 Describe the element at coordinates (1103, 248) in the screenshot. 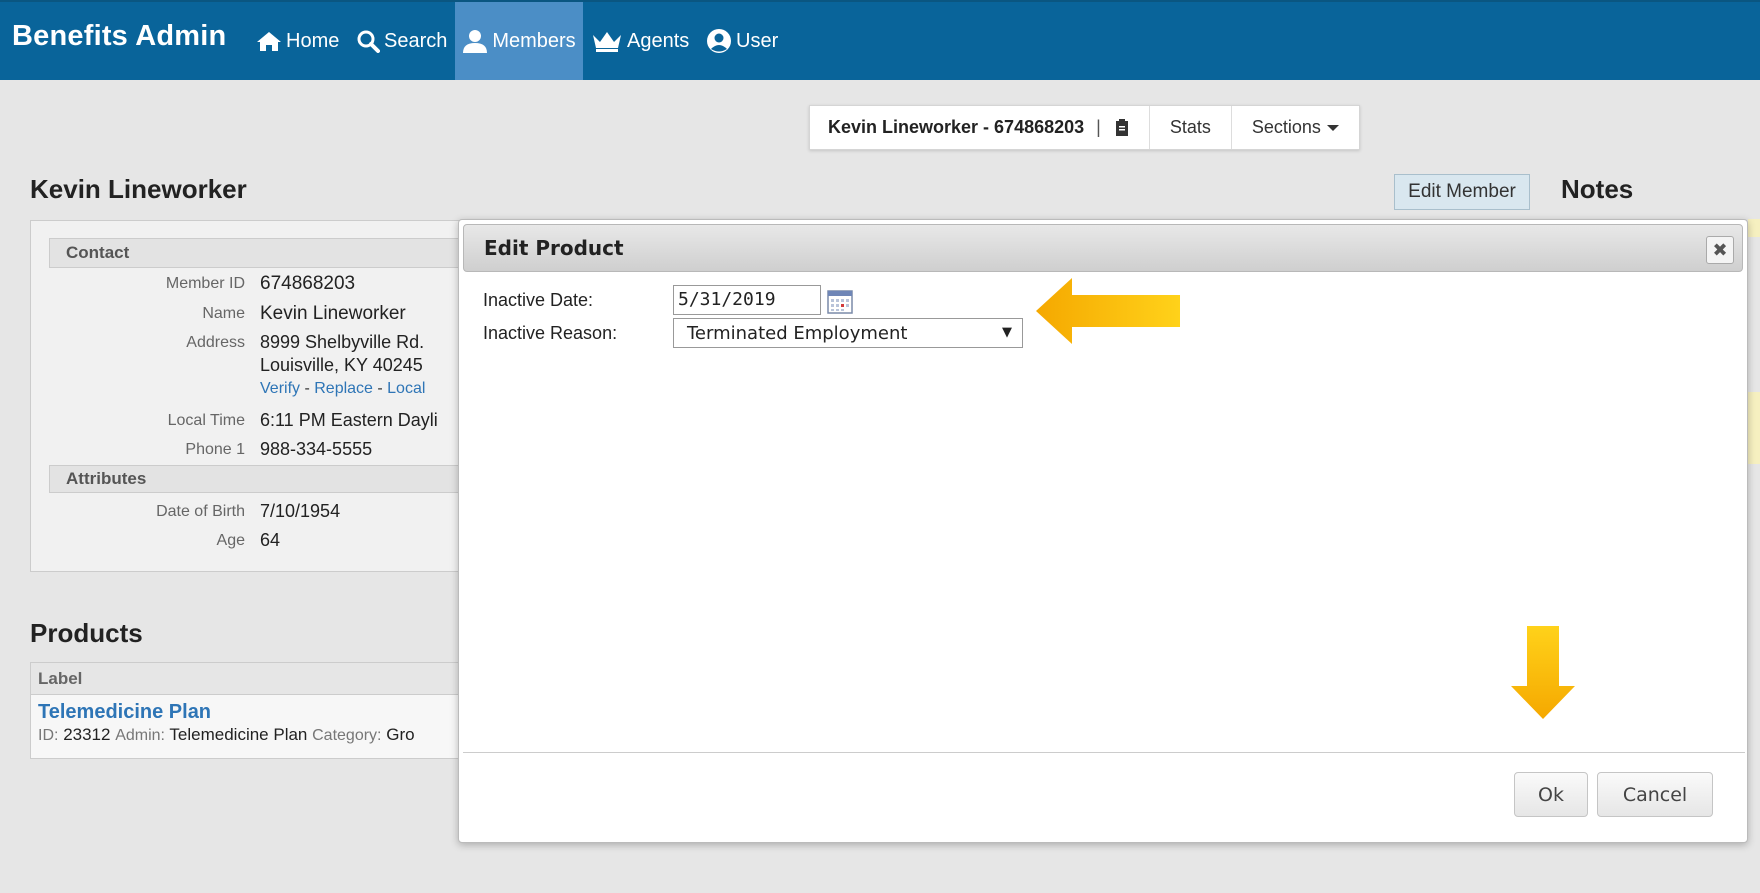

I see `dialog-header: Edit Product ✖` at that location.